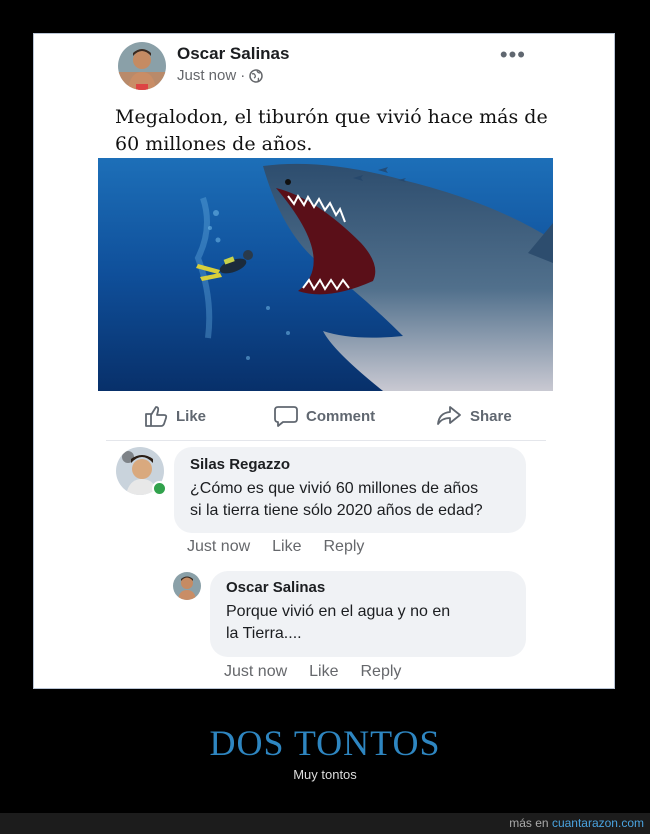 The width and height of the screenshot is (650, 834). Describe the element at coordinates (142, 66) in the screenshot. I see `author-avatar` at that location.